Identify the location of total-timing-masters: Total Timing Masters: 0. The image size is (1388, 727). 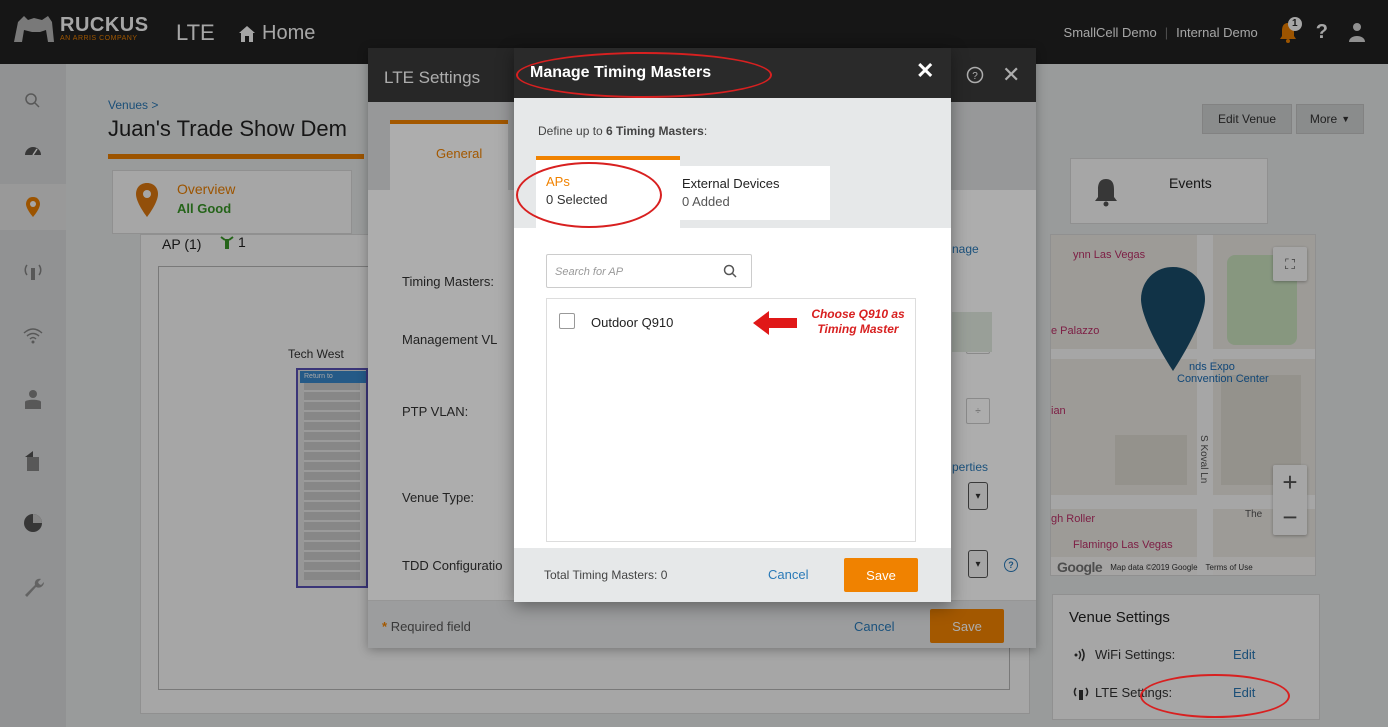
(606, 575).